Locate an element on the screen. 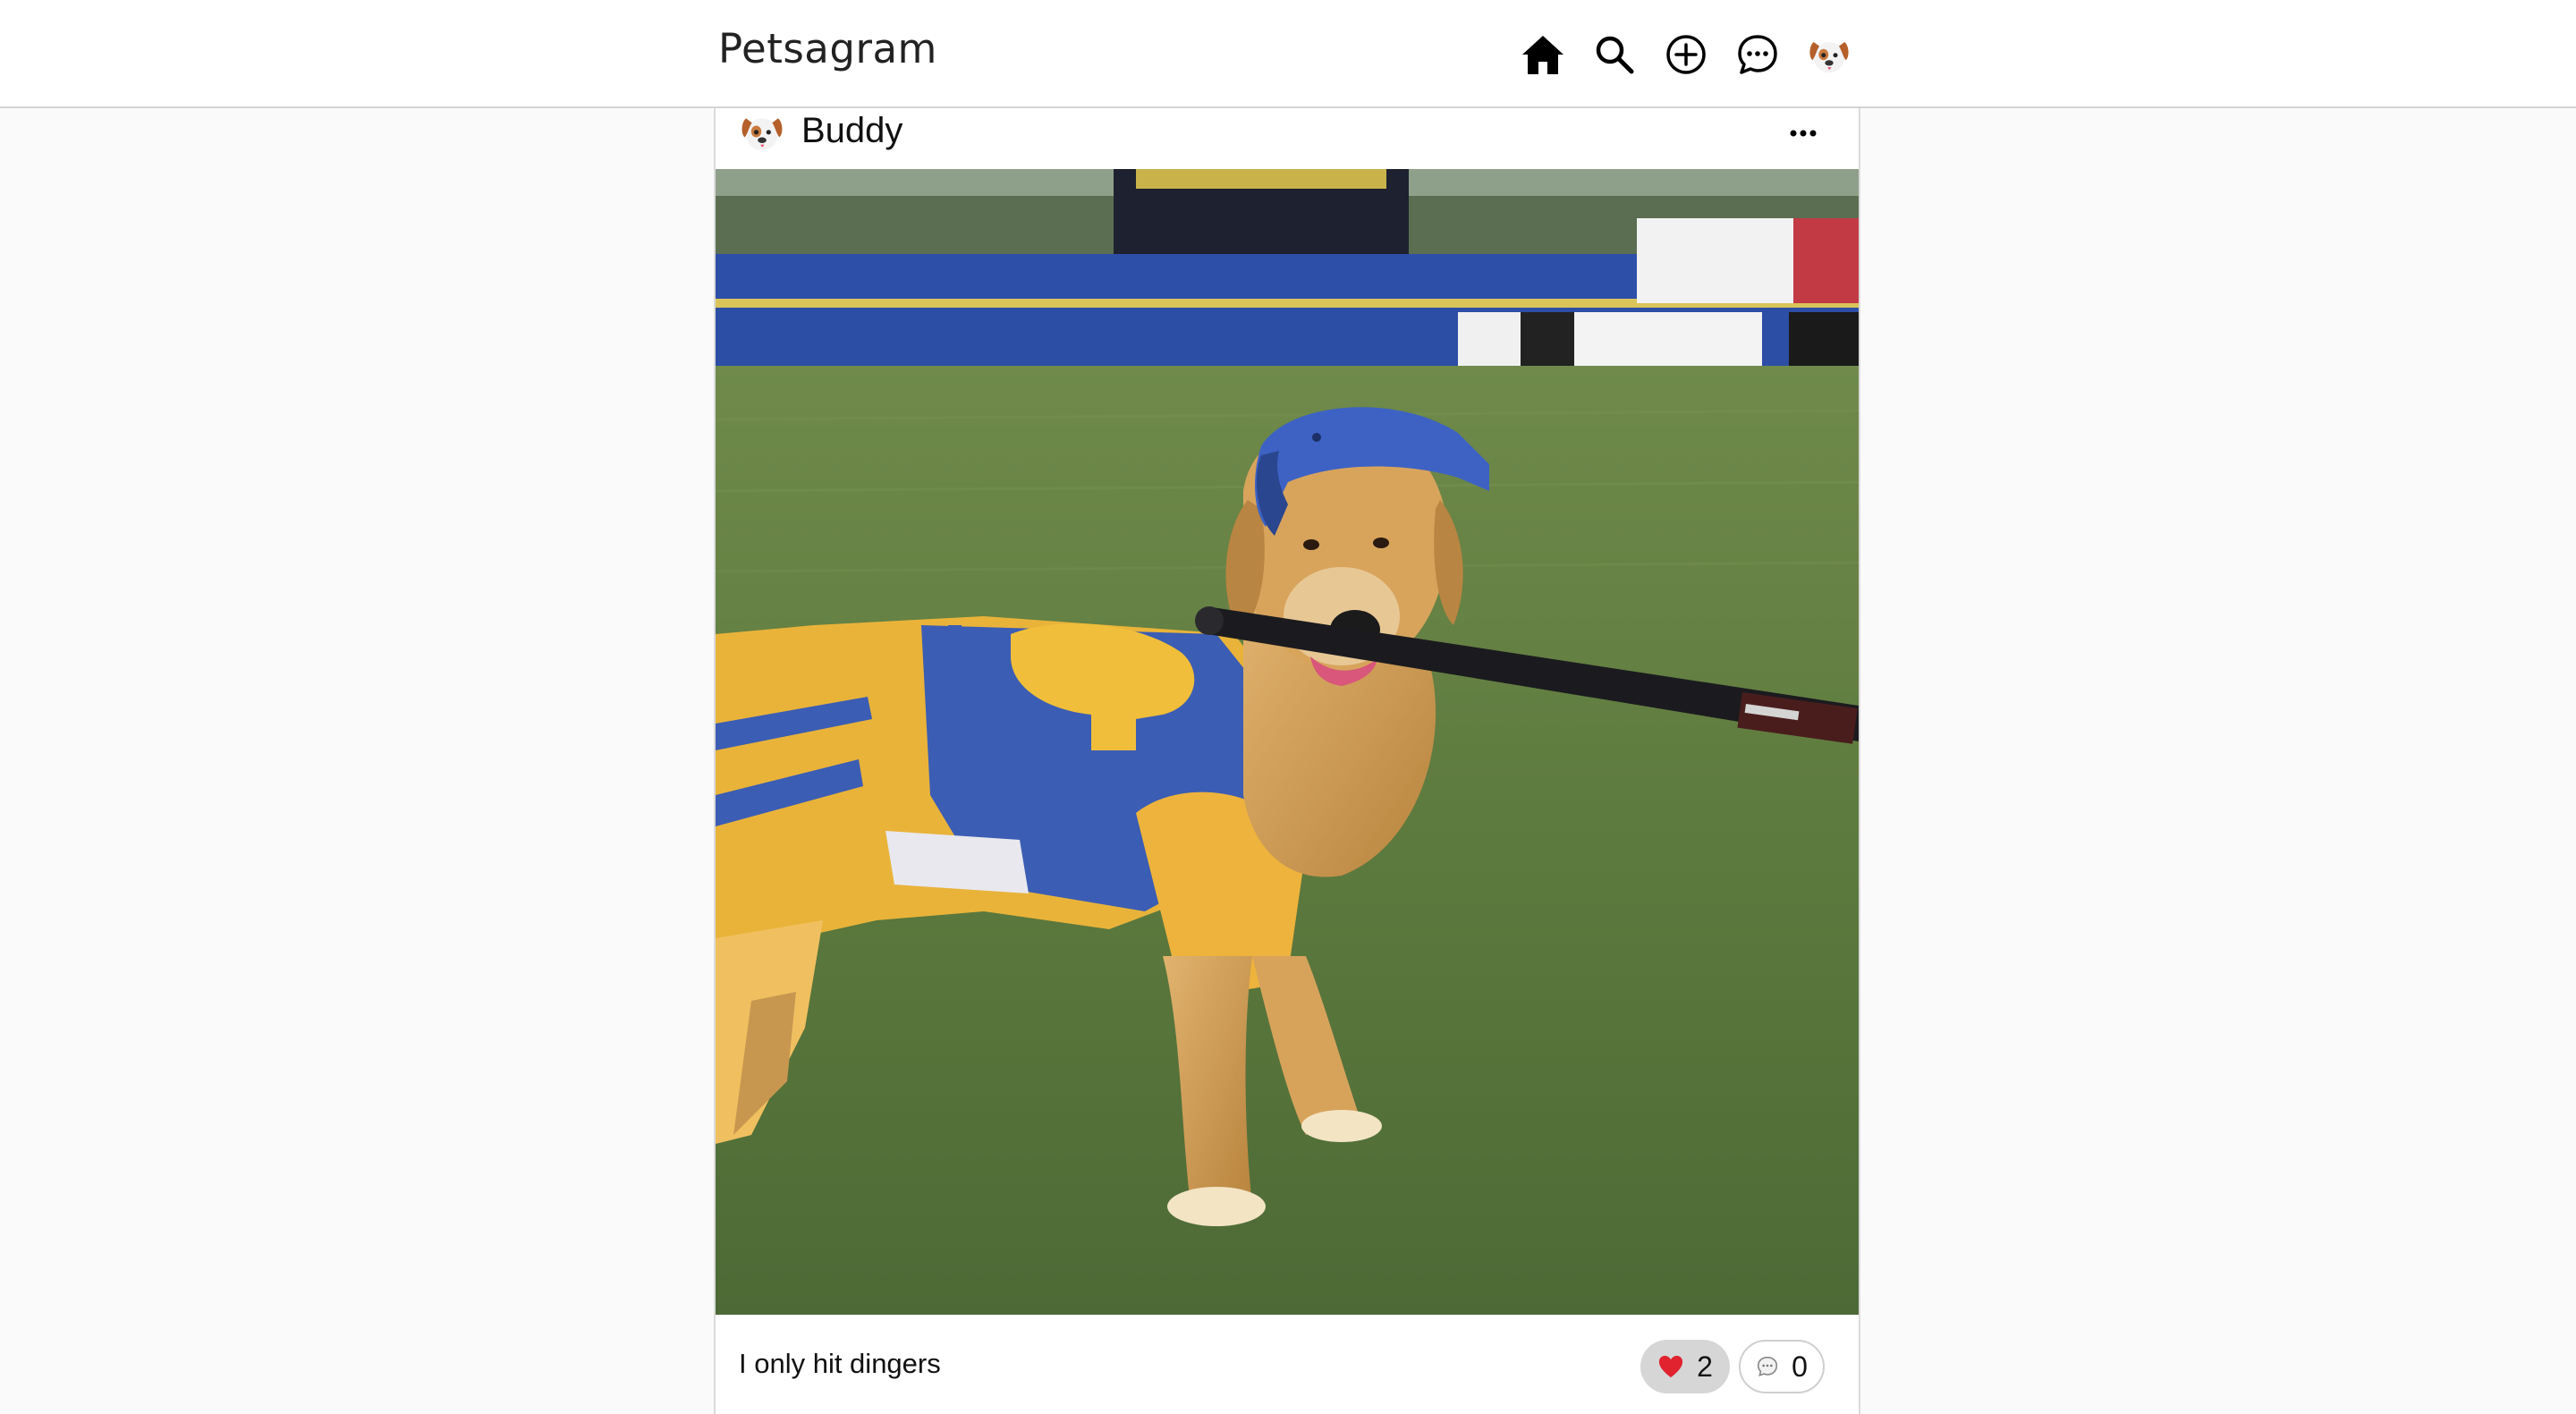 This screenshot has width=2576, height=1414. home-icon is located at coordinates (1543, 54).